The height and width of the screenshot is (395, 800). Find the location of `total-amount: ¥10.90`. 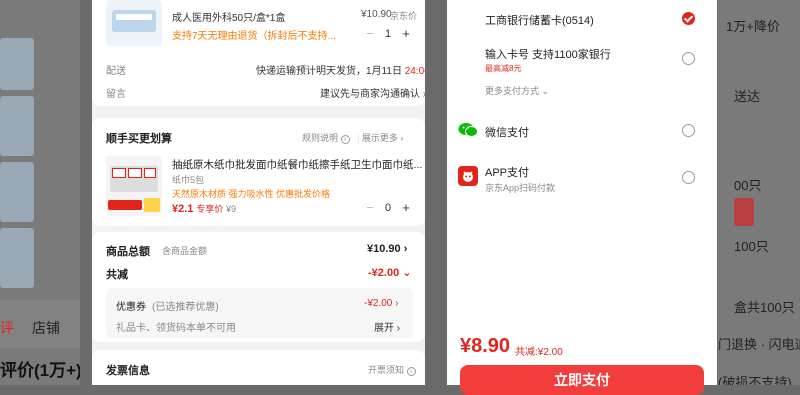

total-amount: ¥10.90 is located at coordinates (384, 249).